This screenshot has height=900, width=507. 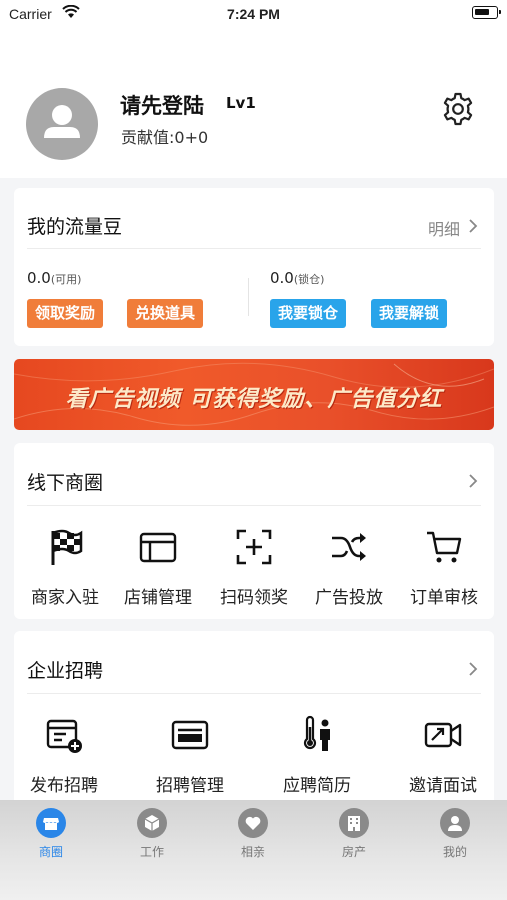 I want to click on scan-icon, so click(x=254, y=547).